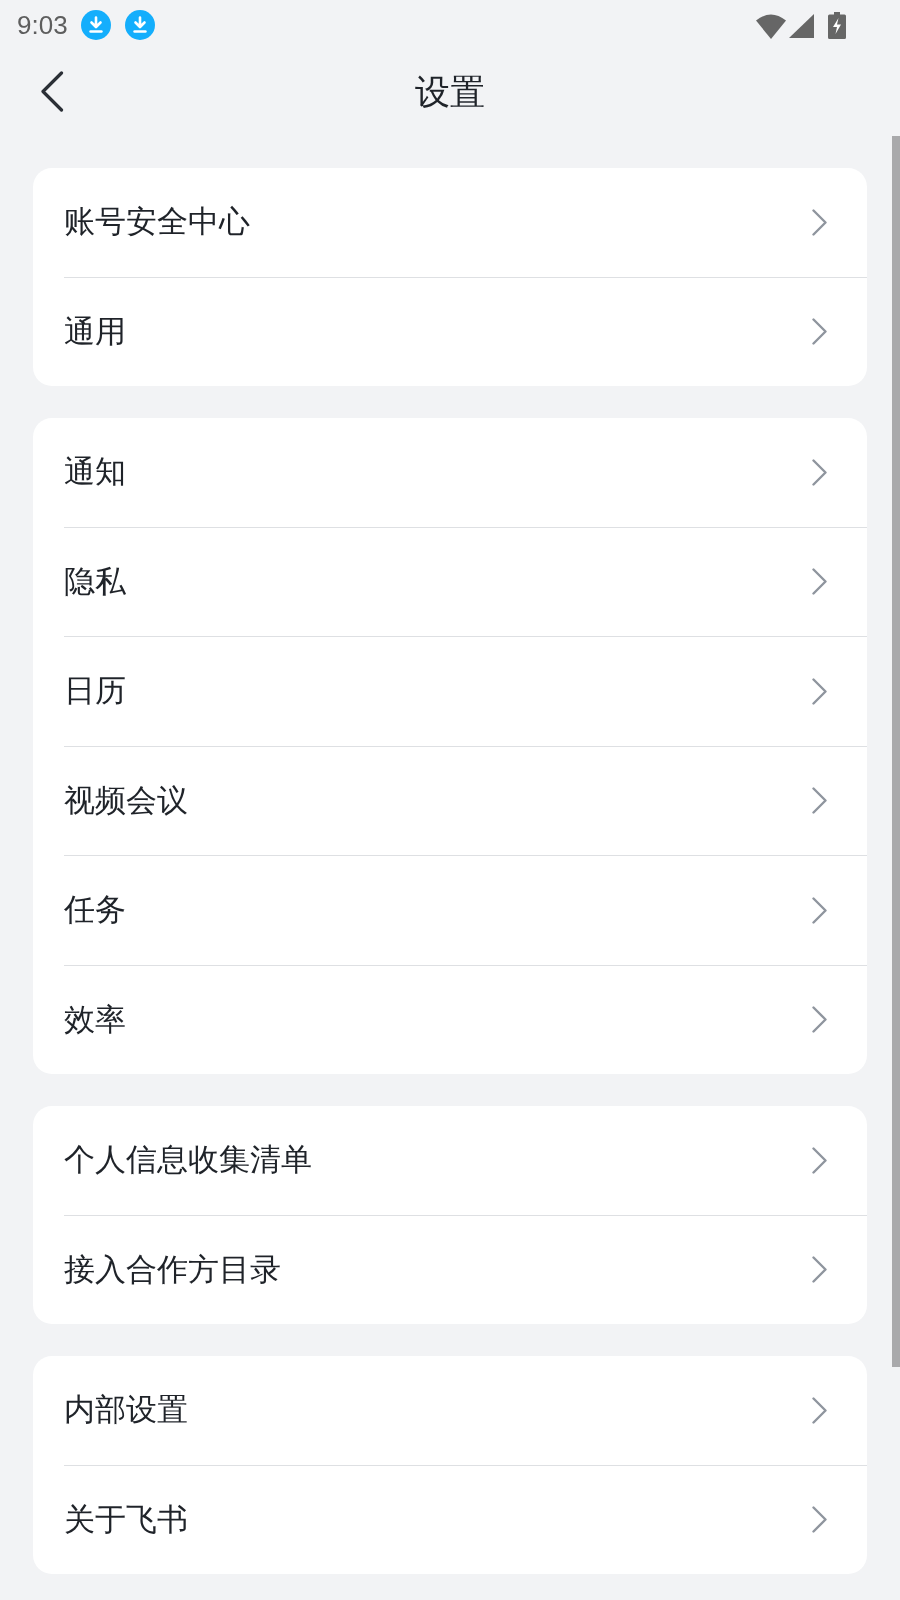  What do you see at coordinates (450, 222) in the screenshot?
I see `settings-item: 账号安全中心` at bounding box center [450, 222].